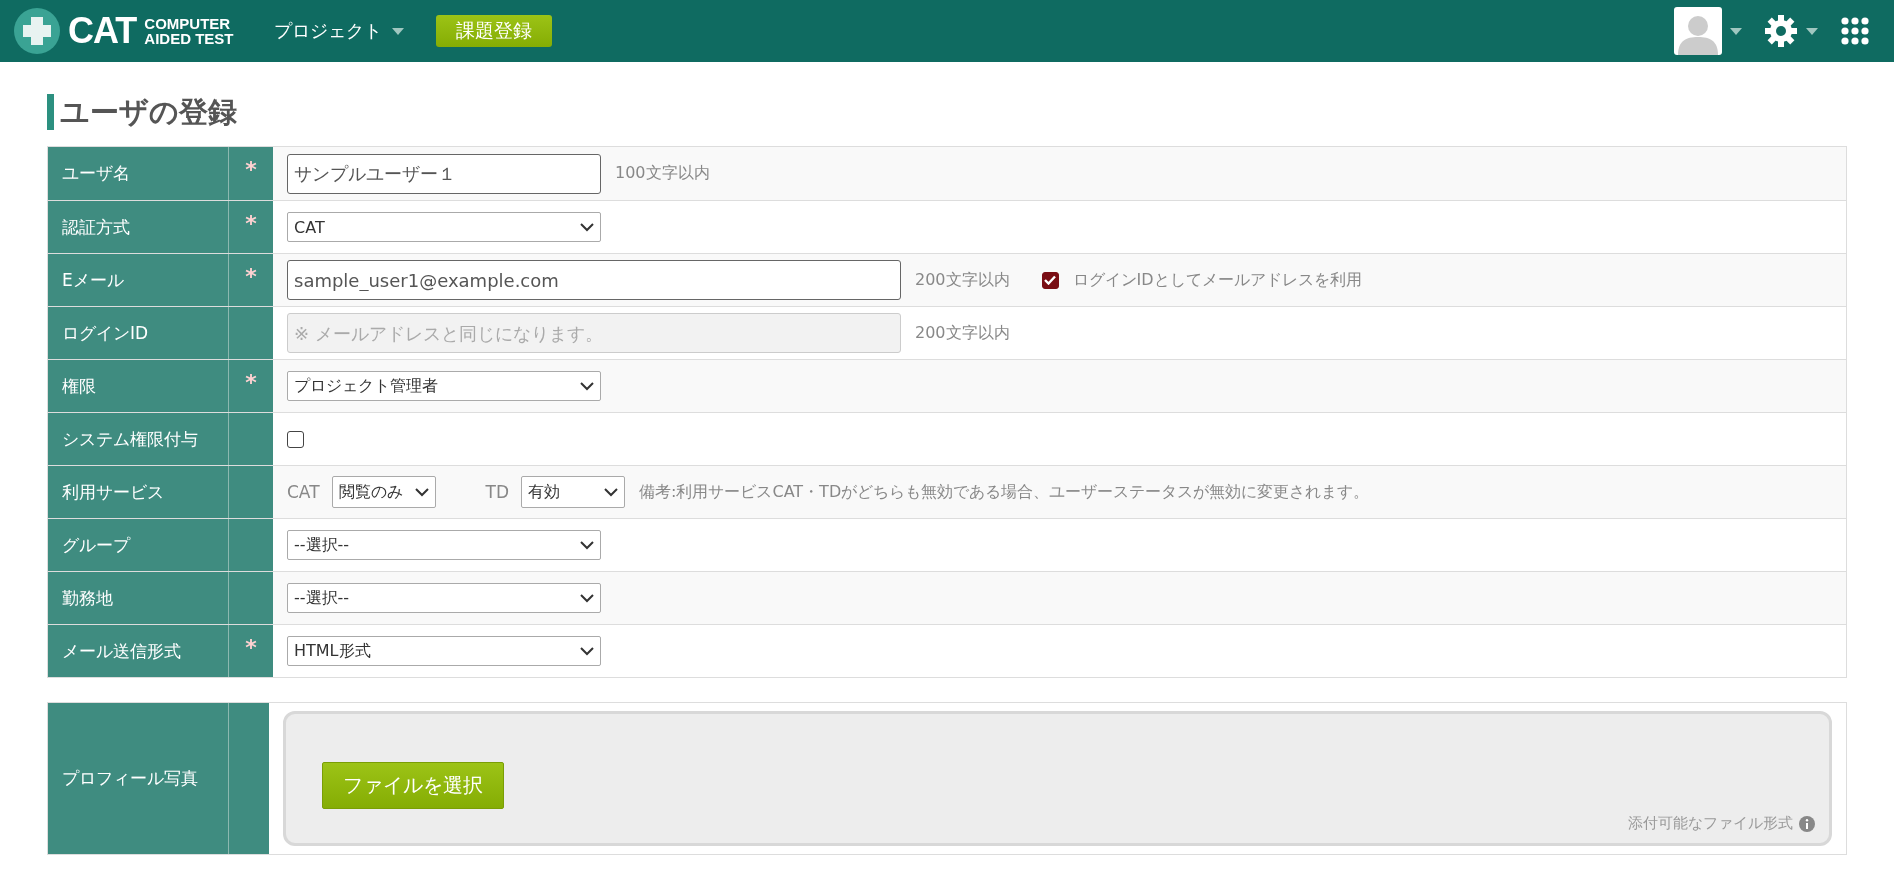 The image size is (1894, 882). I want to click on checkbox-label: ログインIDとしてメールアドレスを利用, so click(1217, 280).